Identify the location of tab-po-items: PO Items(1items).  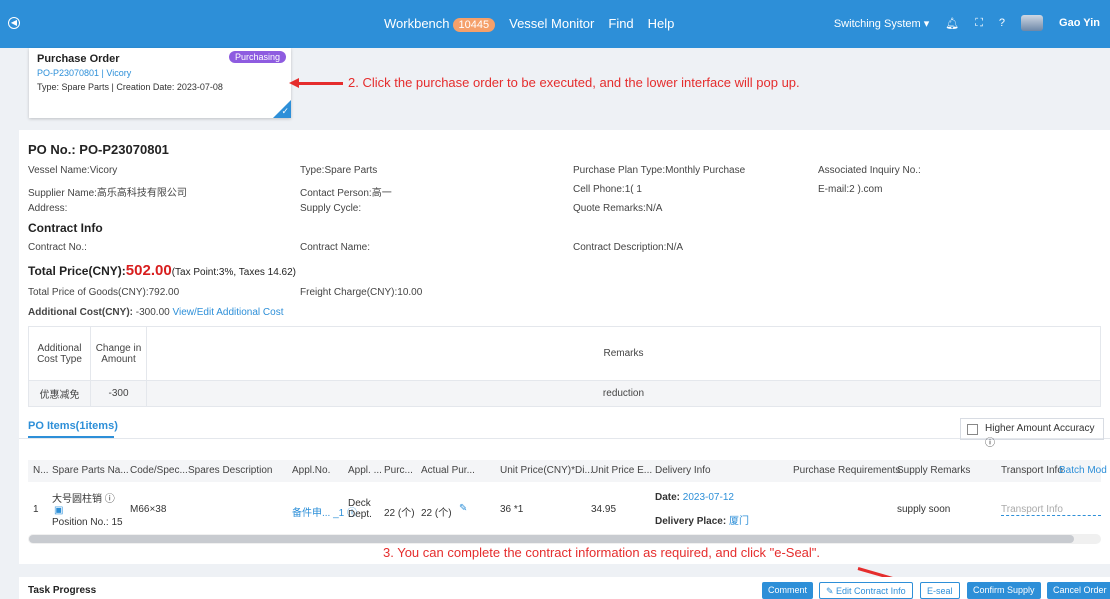
(73, 426).